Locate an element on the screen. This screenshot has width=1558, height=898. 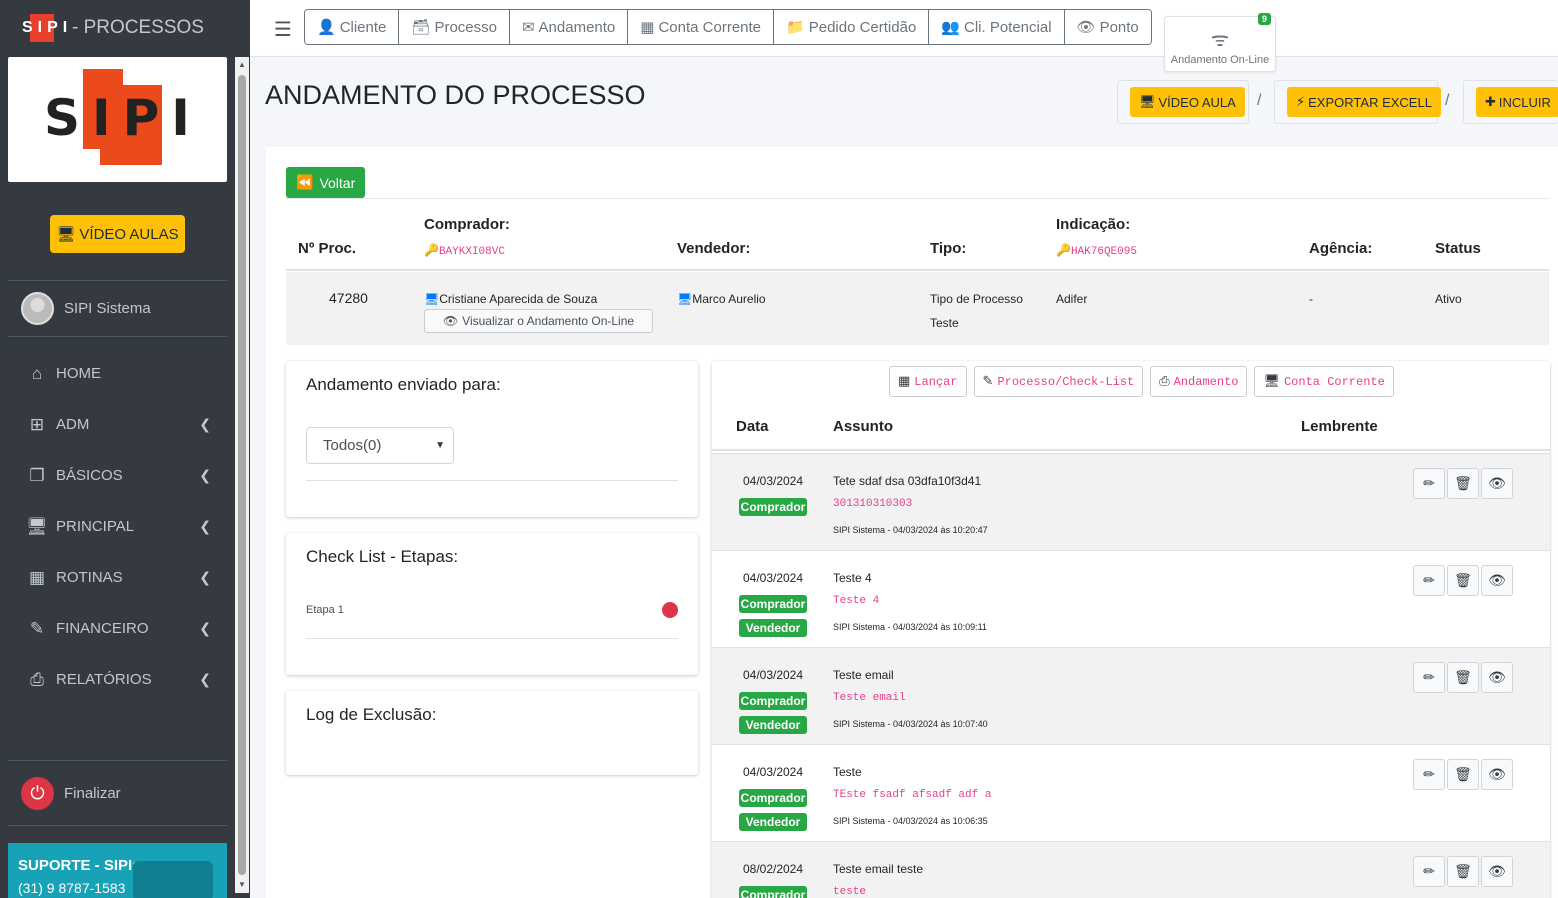
trash-icon: 🗑 is located at coordinates (1463, 677).